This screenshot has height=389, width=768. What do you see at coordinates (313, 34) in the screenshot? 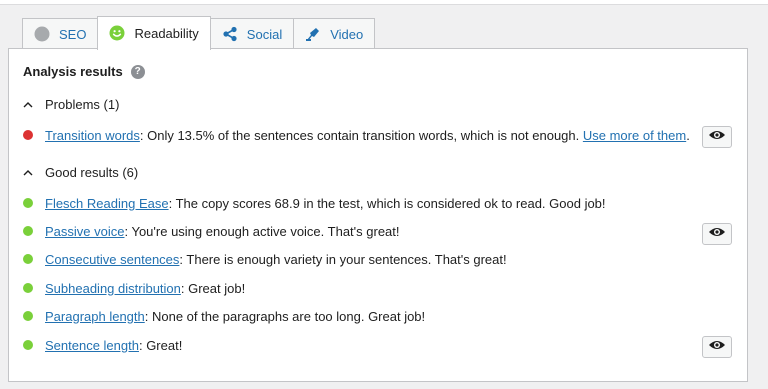
I see `video-icon` at bounding box center [313, 34].